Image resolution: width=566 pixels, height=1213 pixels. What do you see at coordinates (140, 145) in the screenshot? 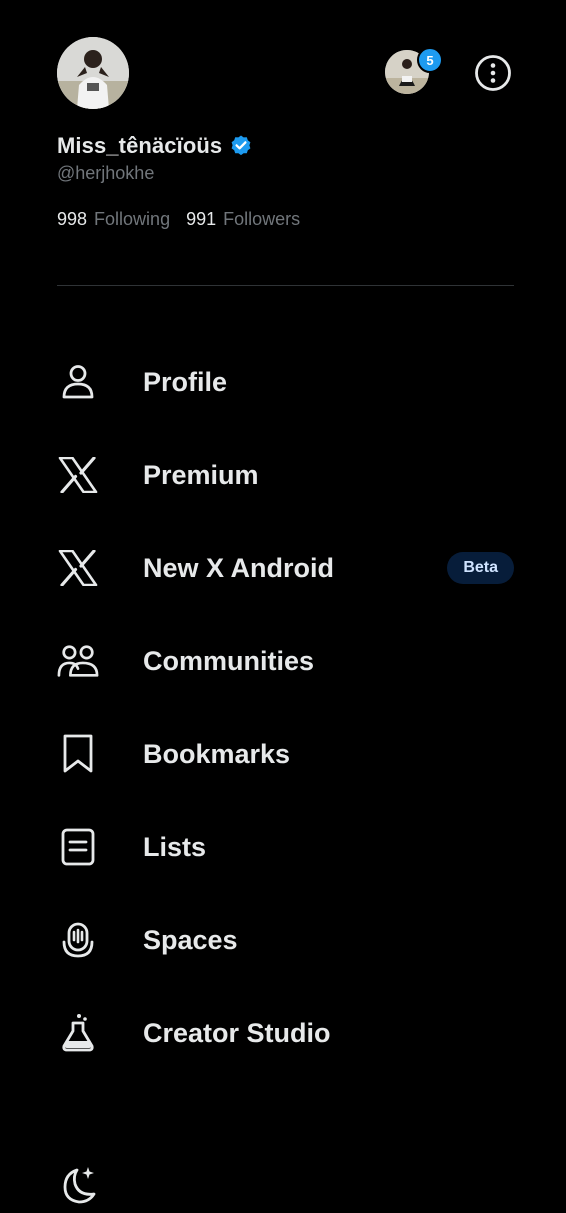
I see `display-name: Miss_tênäcïoüs` at bounding box center [140, 145].